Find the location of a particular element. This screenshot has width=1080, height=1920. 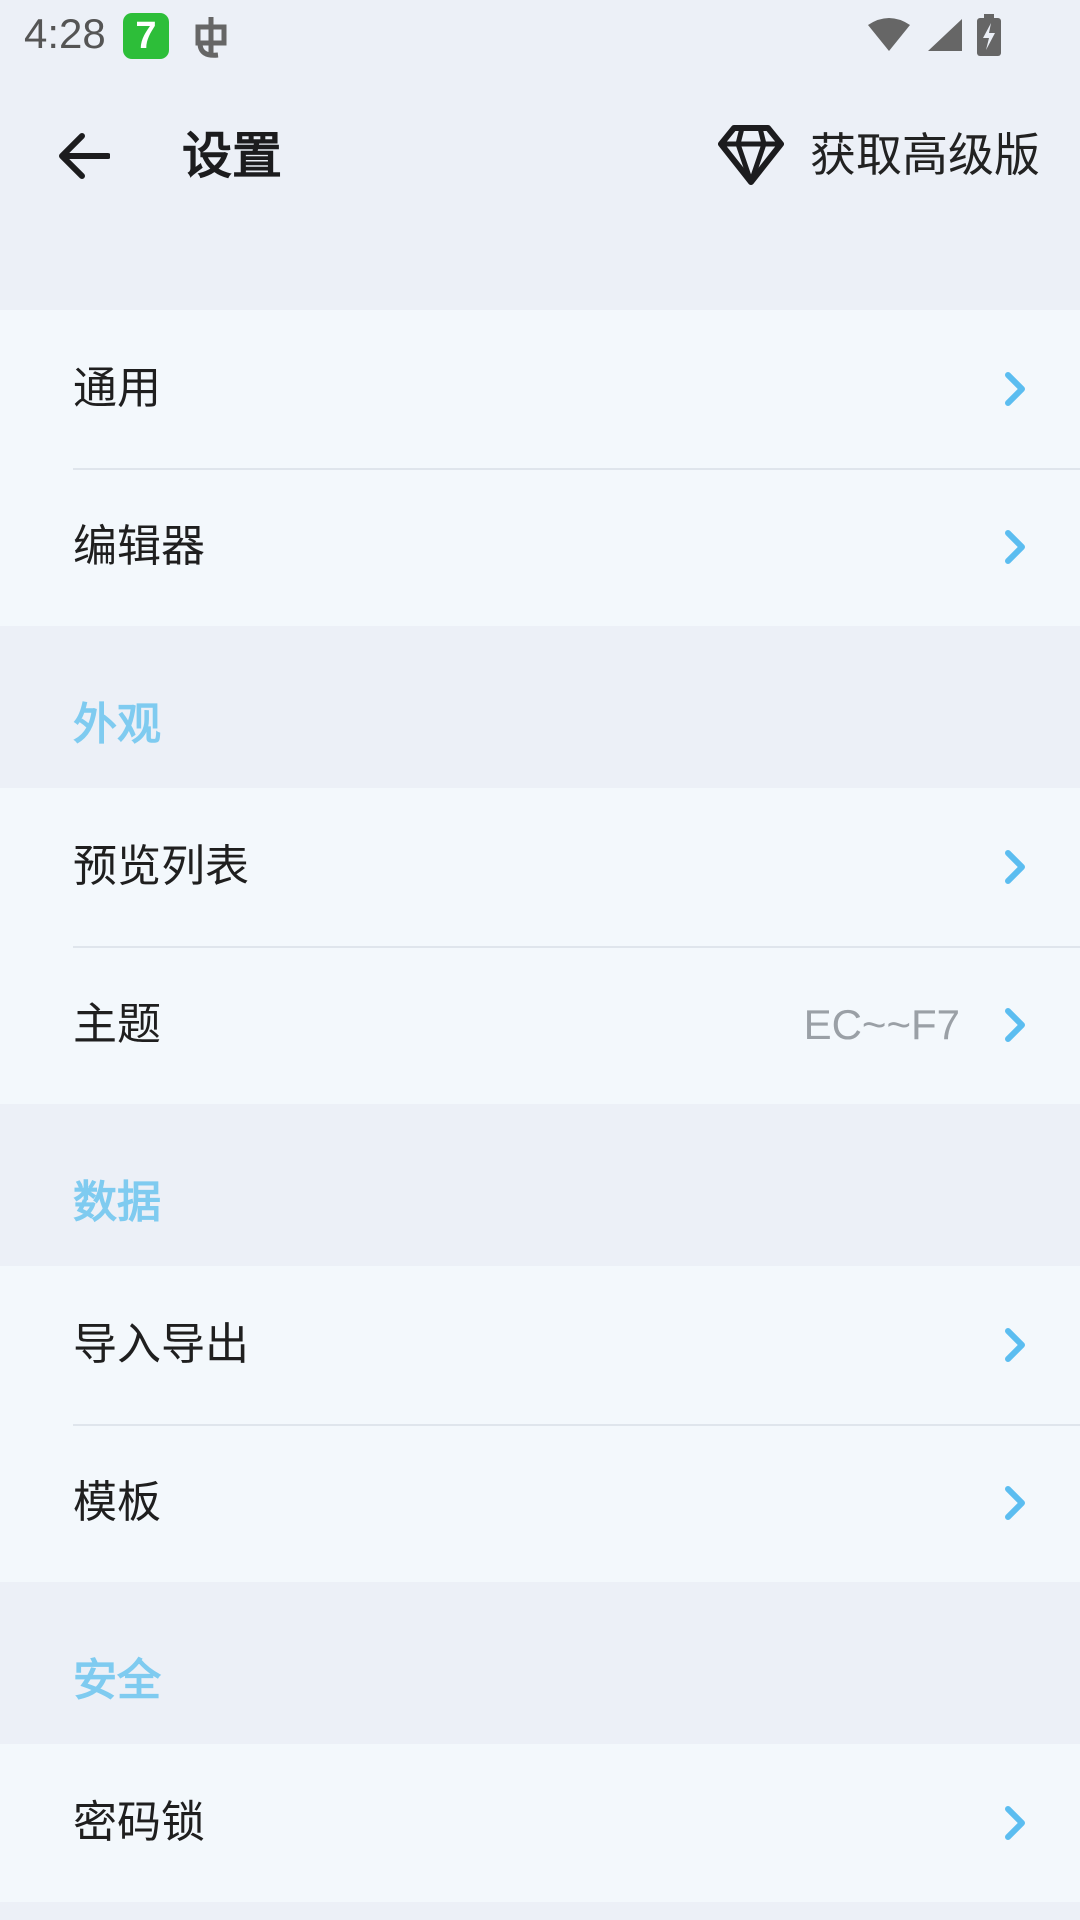

settings-group-security: 密码锁 is located at coordinates (540, 1823).